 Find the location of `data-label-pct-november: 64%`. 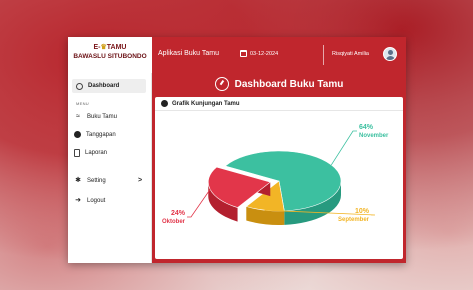

data-label-pct-november: 64% is located at coordinates (366, 127).